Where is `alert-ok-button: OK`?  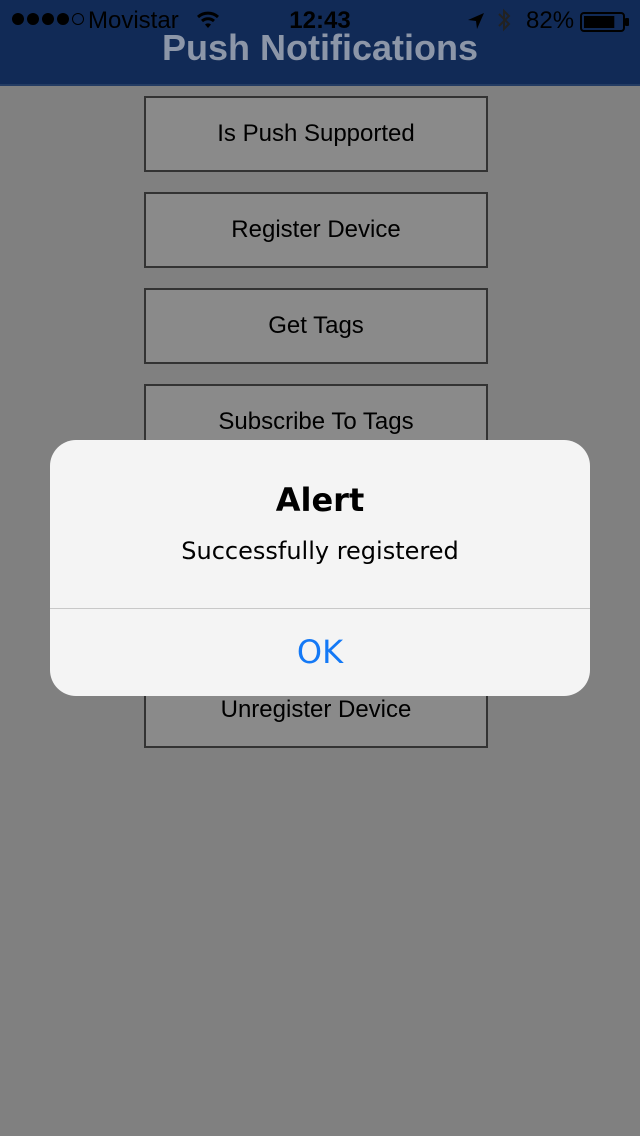 alert-ok-button: OK is located at coordinates (320, 652).